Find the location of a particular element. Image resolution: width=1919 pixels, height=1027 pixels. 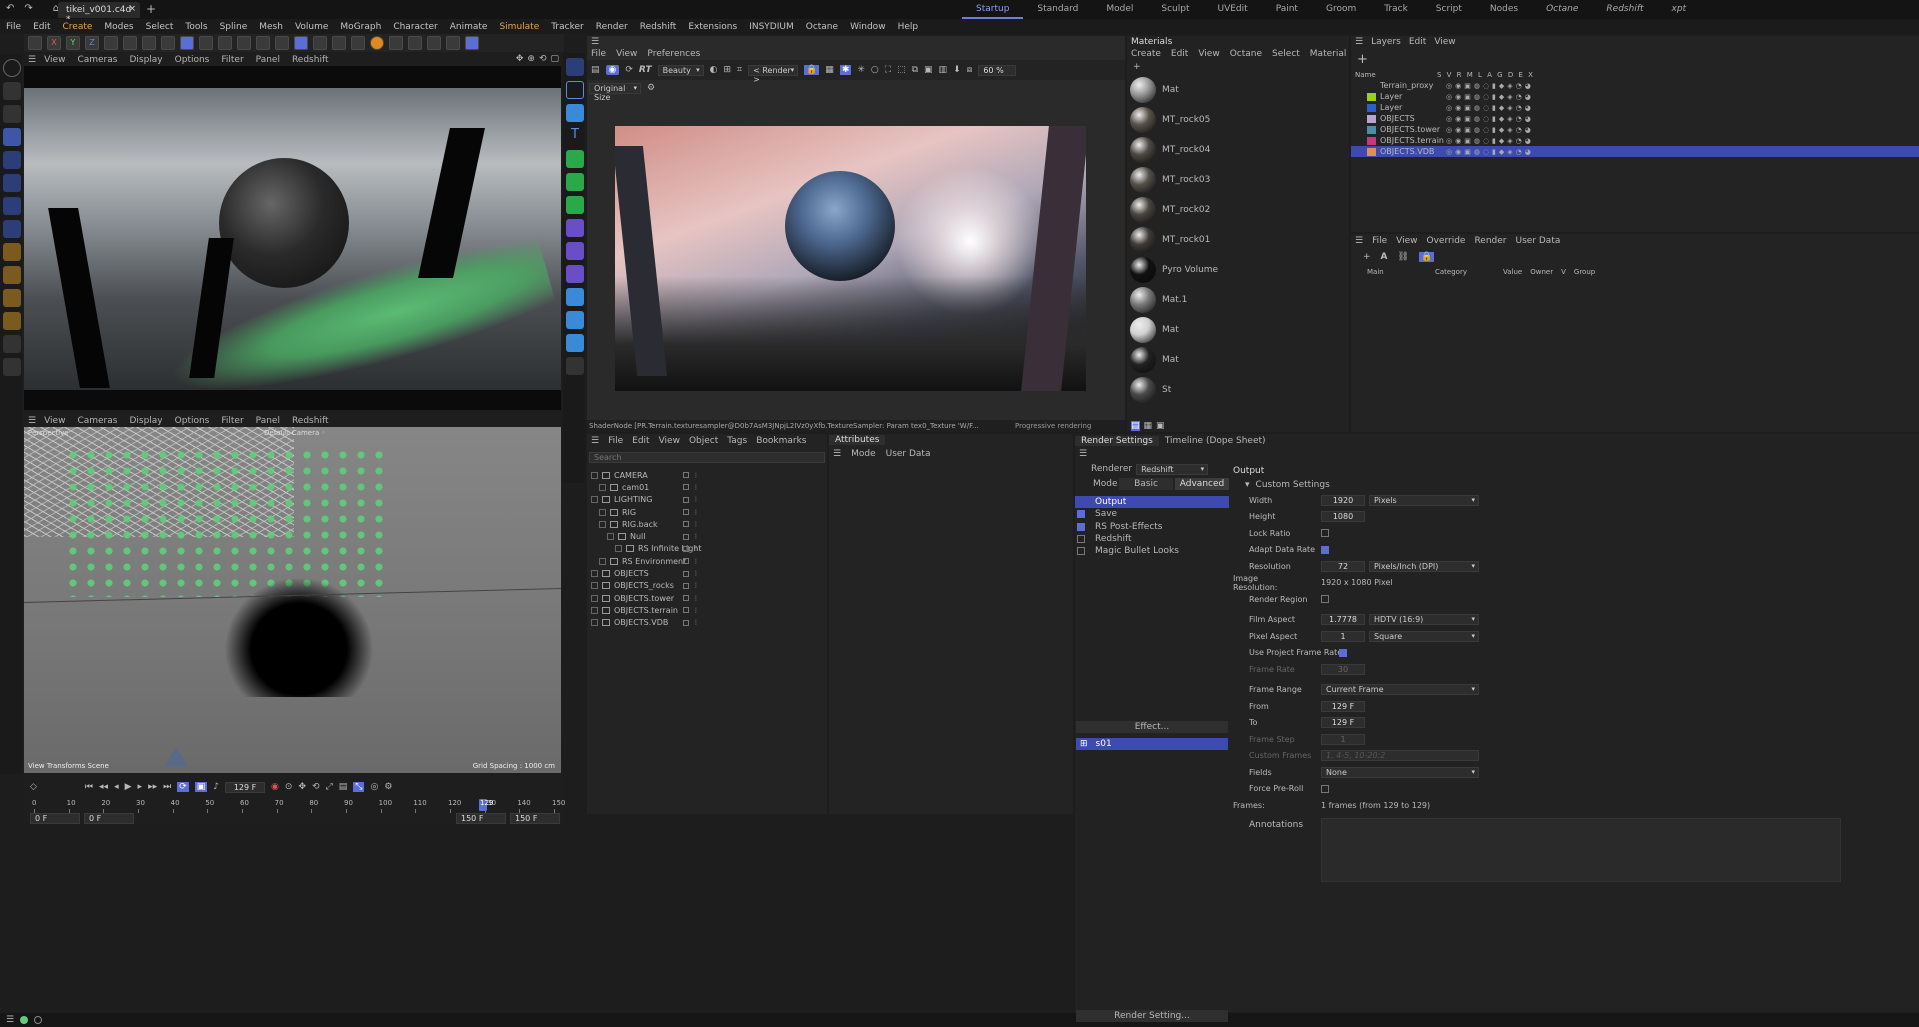

forward-icon: ↷ is located at coordinates (28, 8).